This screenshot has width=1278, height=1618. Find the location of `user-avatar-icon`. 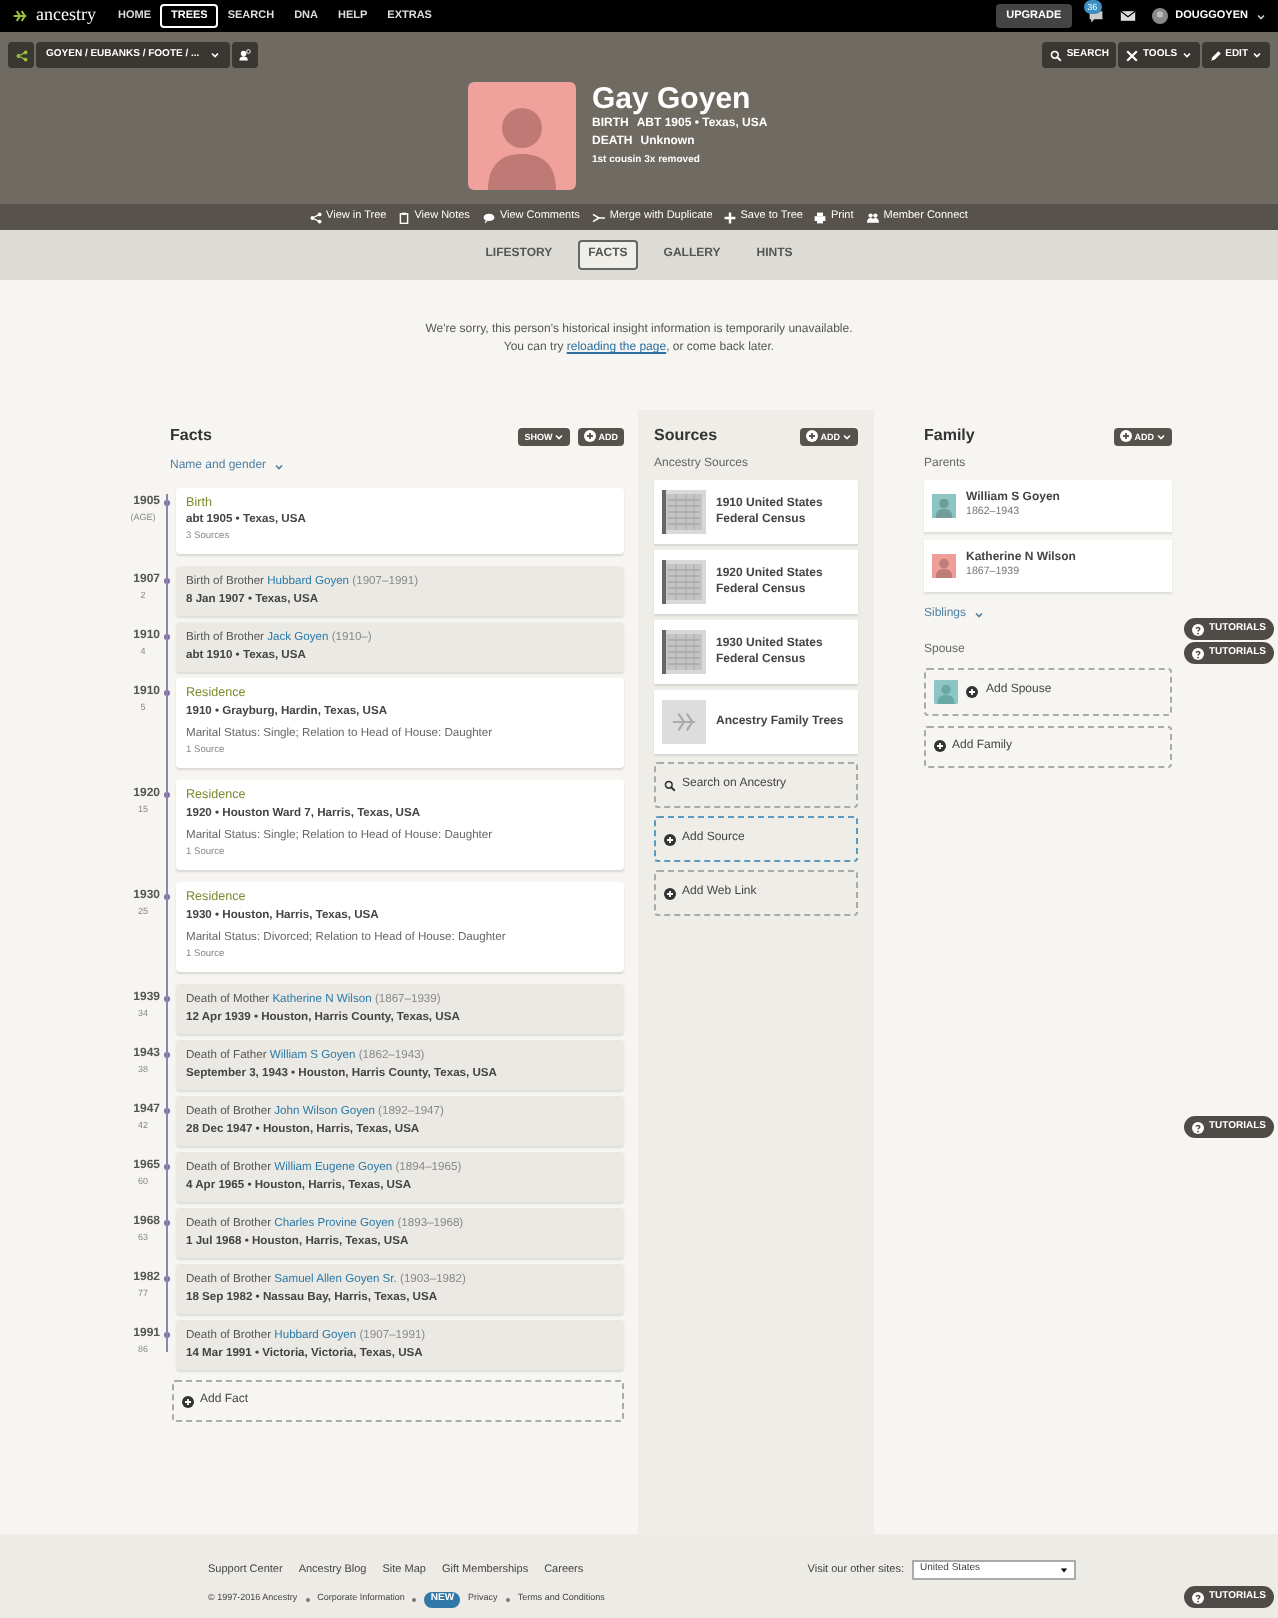

user-avatar-icon is located at coordinates (1159, 16).